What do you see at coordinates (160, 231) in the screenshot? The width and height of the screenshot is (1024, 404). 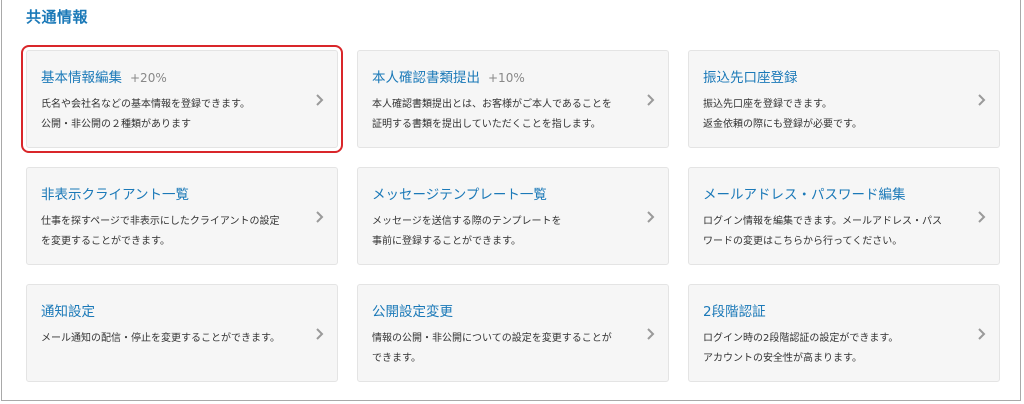 I see `card-description: 仕事を探すページで非表示にしたクライアントの設定 を変更することができます。` at bounding box center [160, 231].